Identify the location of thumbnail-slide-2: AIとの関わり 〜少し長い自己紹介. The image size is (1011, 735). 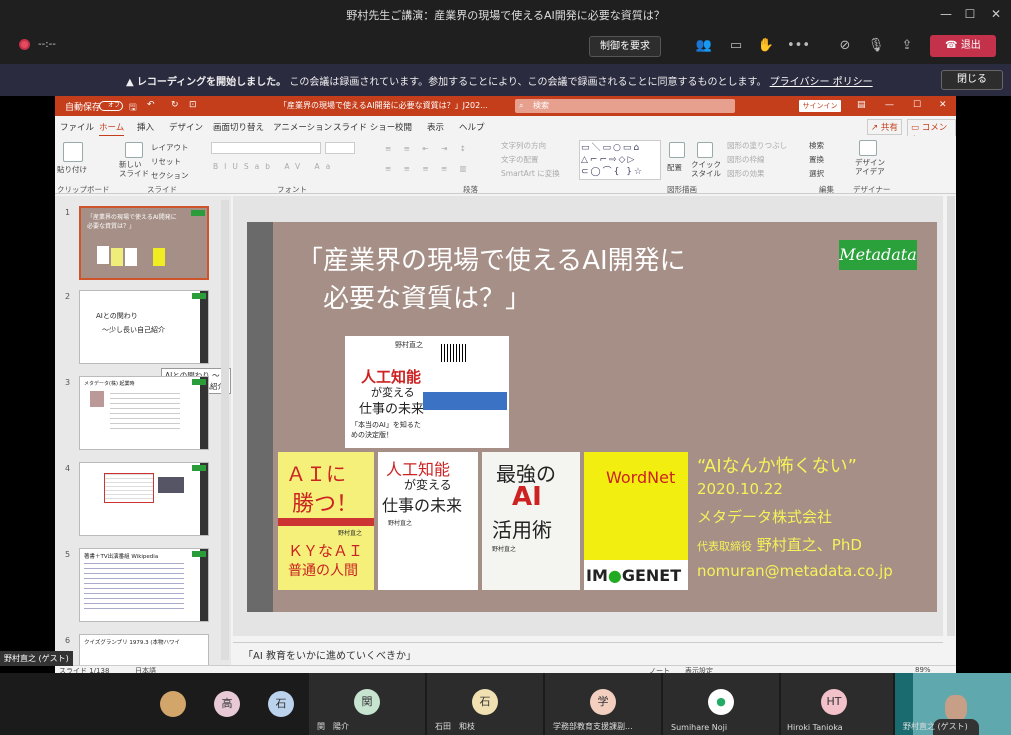
(144, 327).